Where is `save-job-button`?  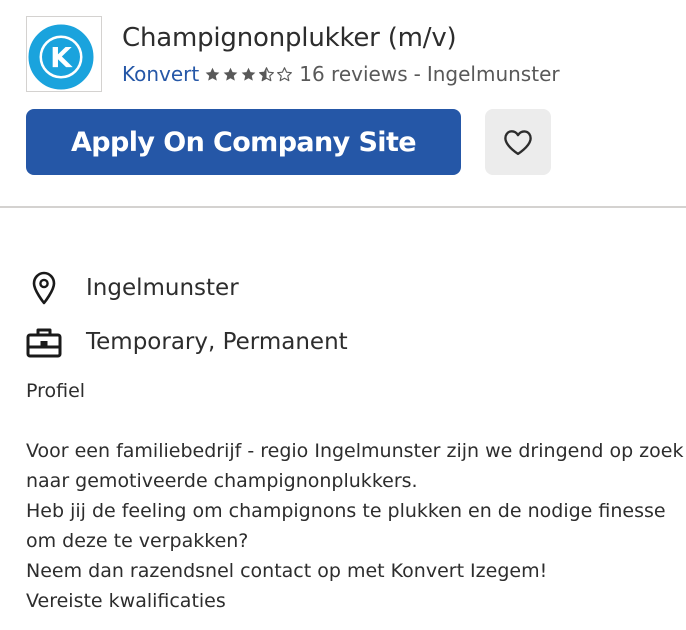 save-job-button is located at coordinates (518, 142).